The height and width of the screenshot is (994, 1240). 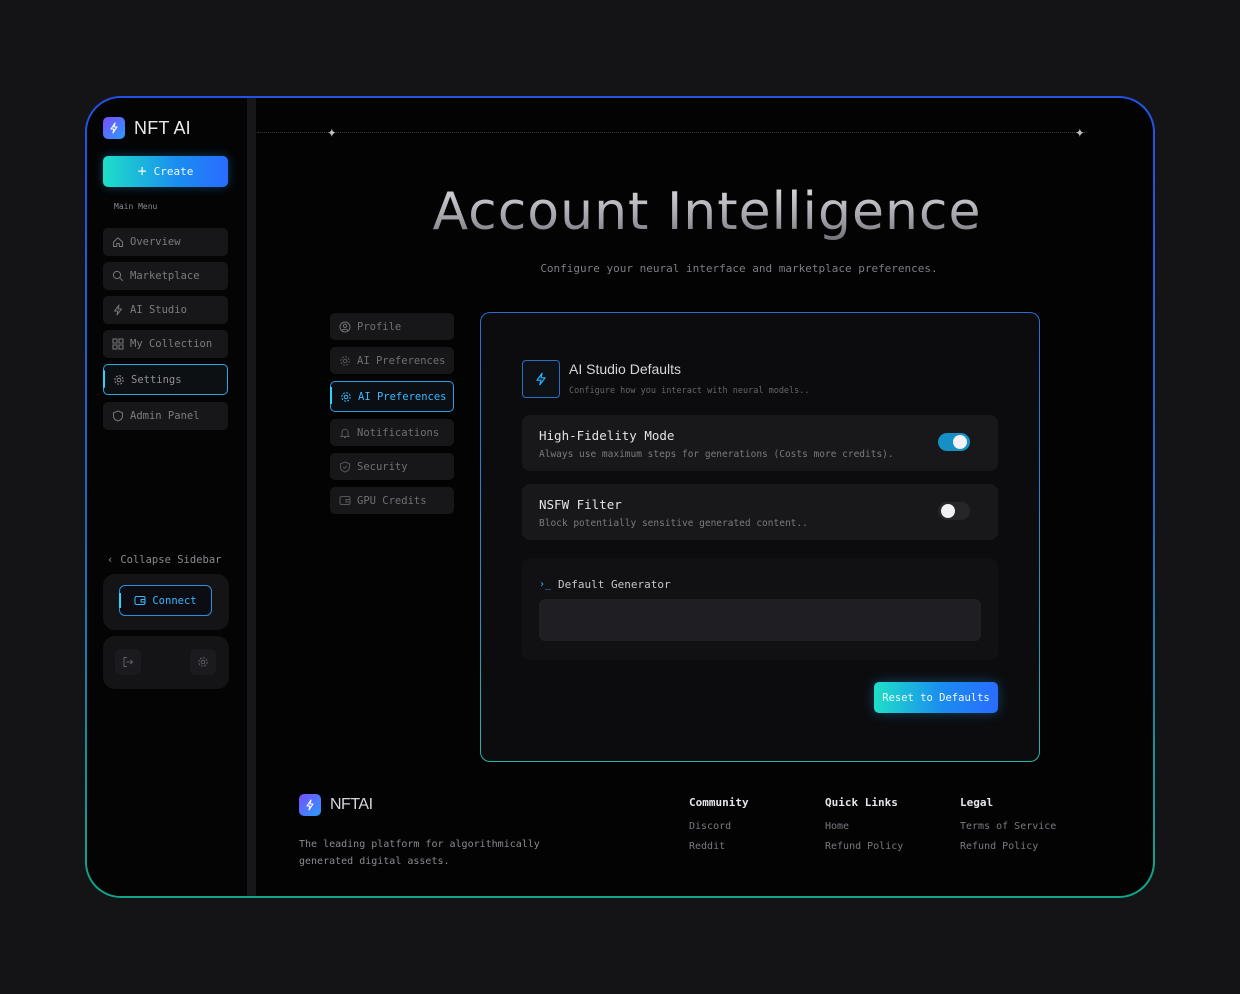 I want to click on collapse-sidebar-label: Collapse Sidebar, so click(x=171, y=560).